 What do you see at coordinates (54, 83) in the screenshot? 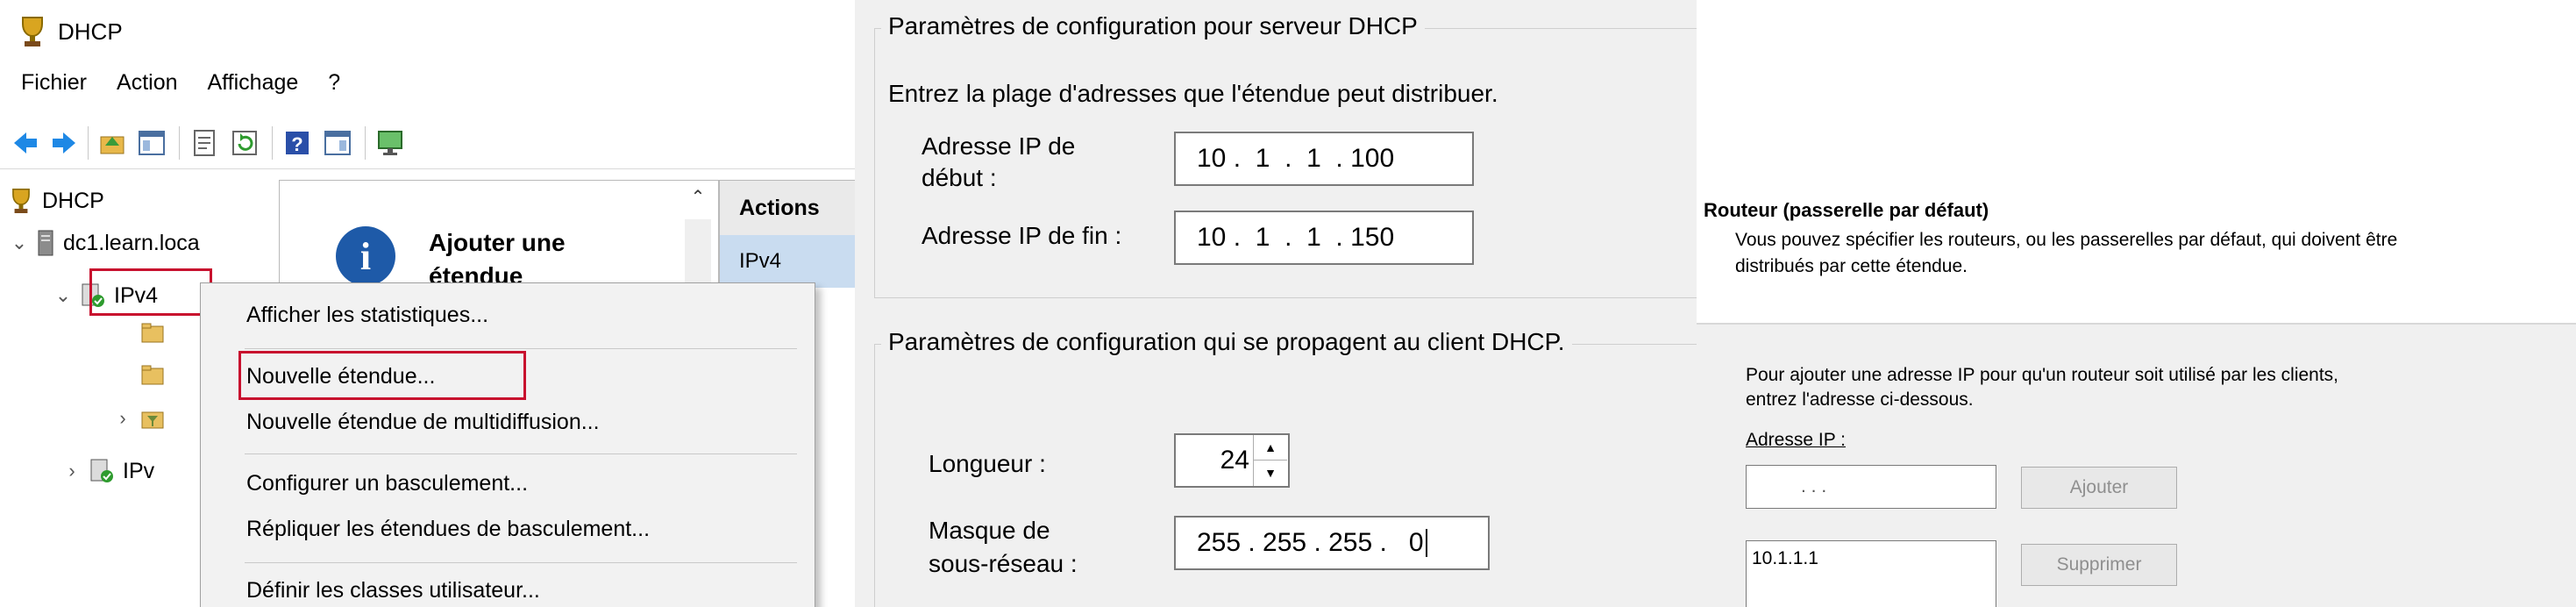
I see `menu-fichier: Fichier` at bounding box center [54, 83].